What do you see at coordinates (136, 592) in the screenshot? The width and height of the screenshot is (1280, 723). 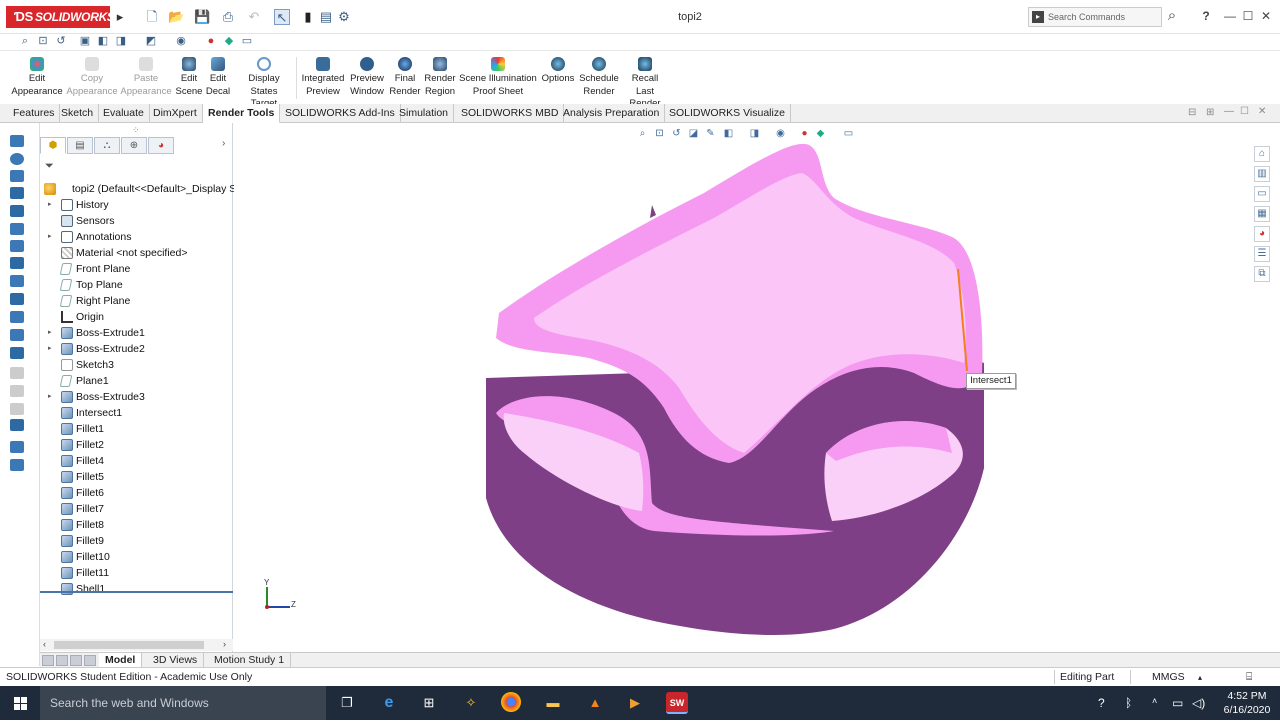 I see `rollback-bar` at bounding box center [136, 592].